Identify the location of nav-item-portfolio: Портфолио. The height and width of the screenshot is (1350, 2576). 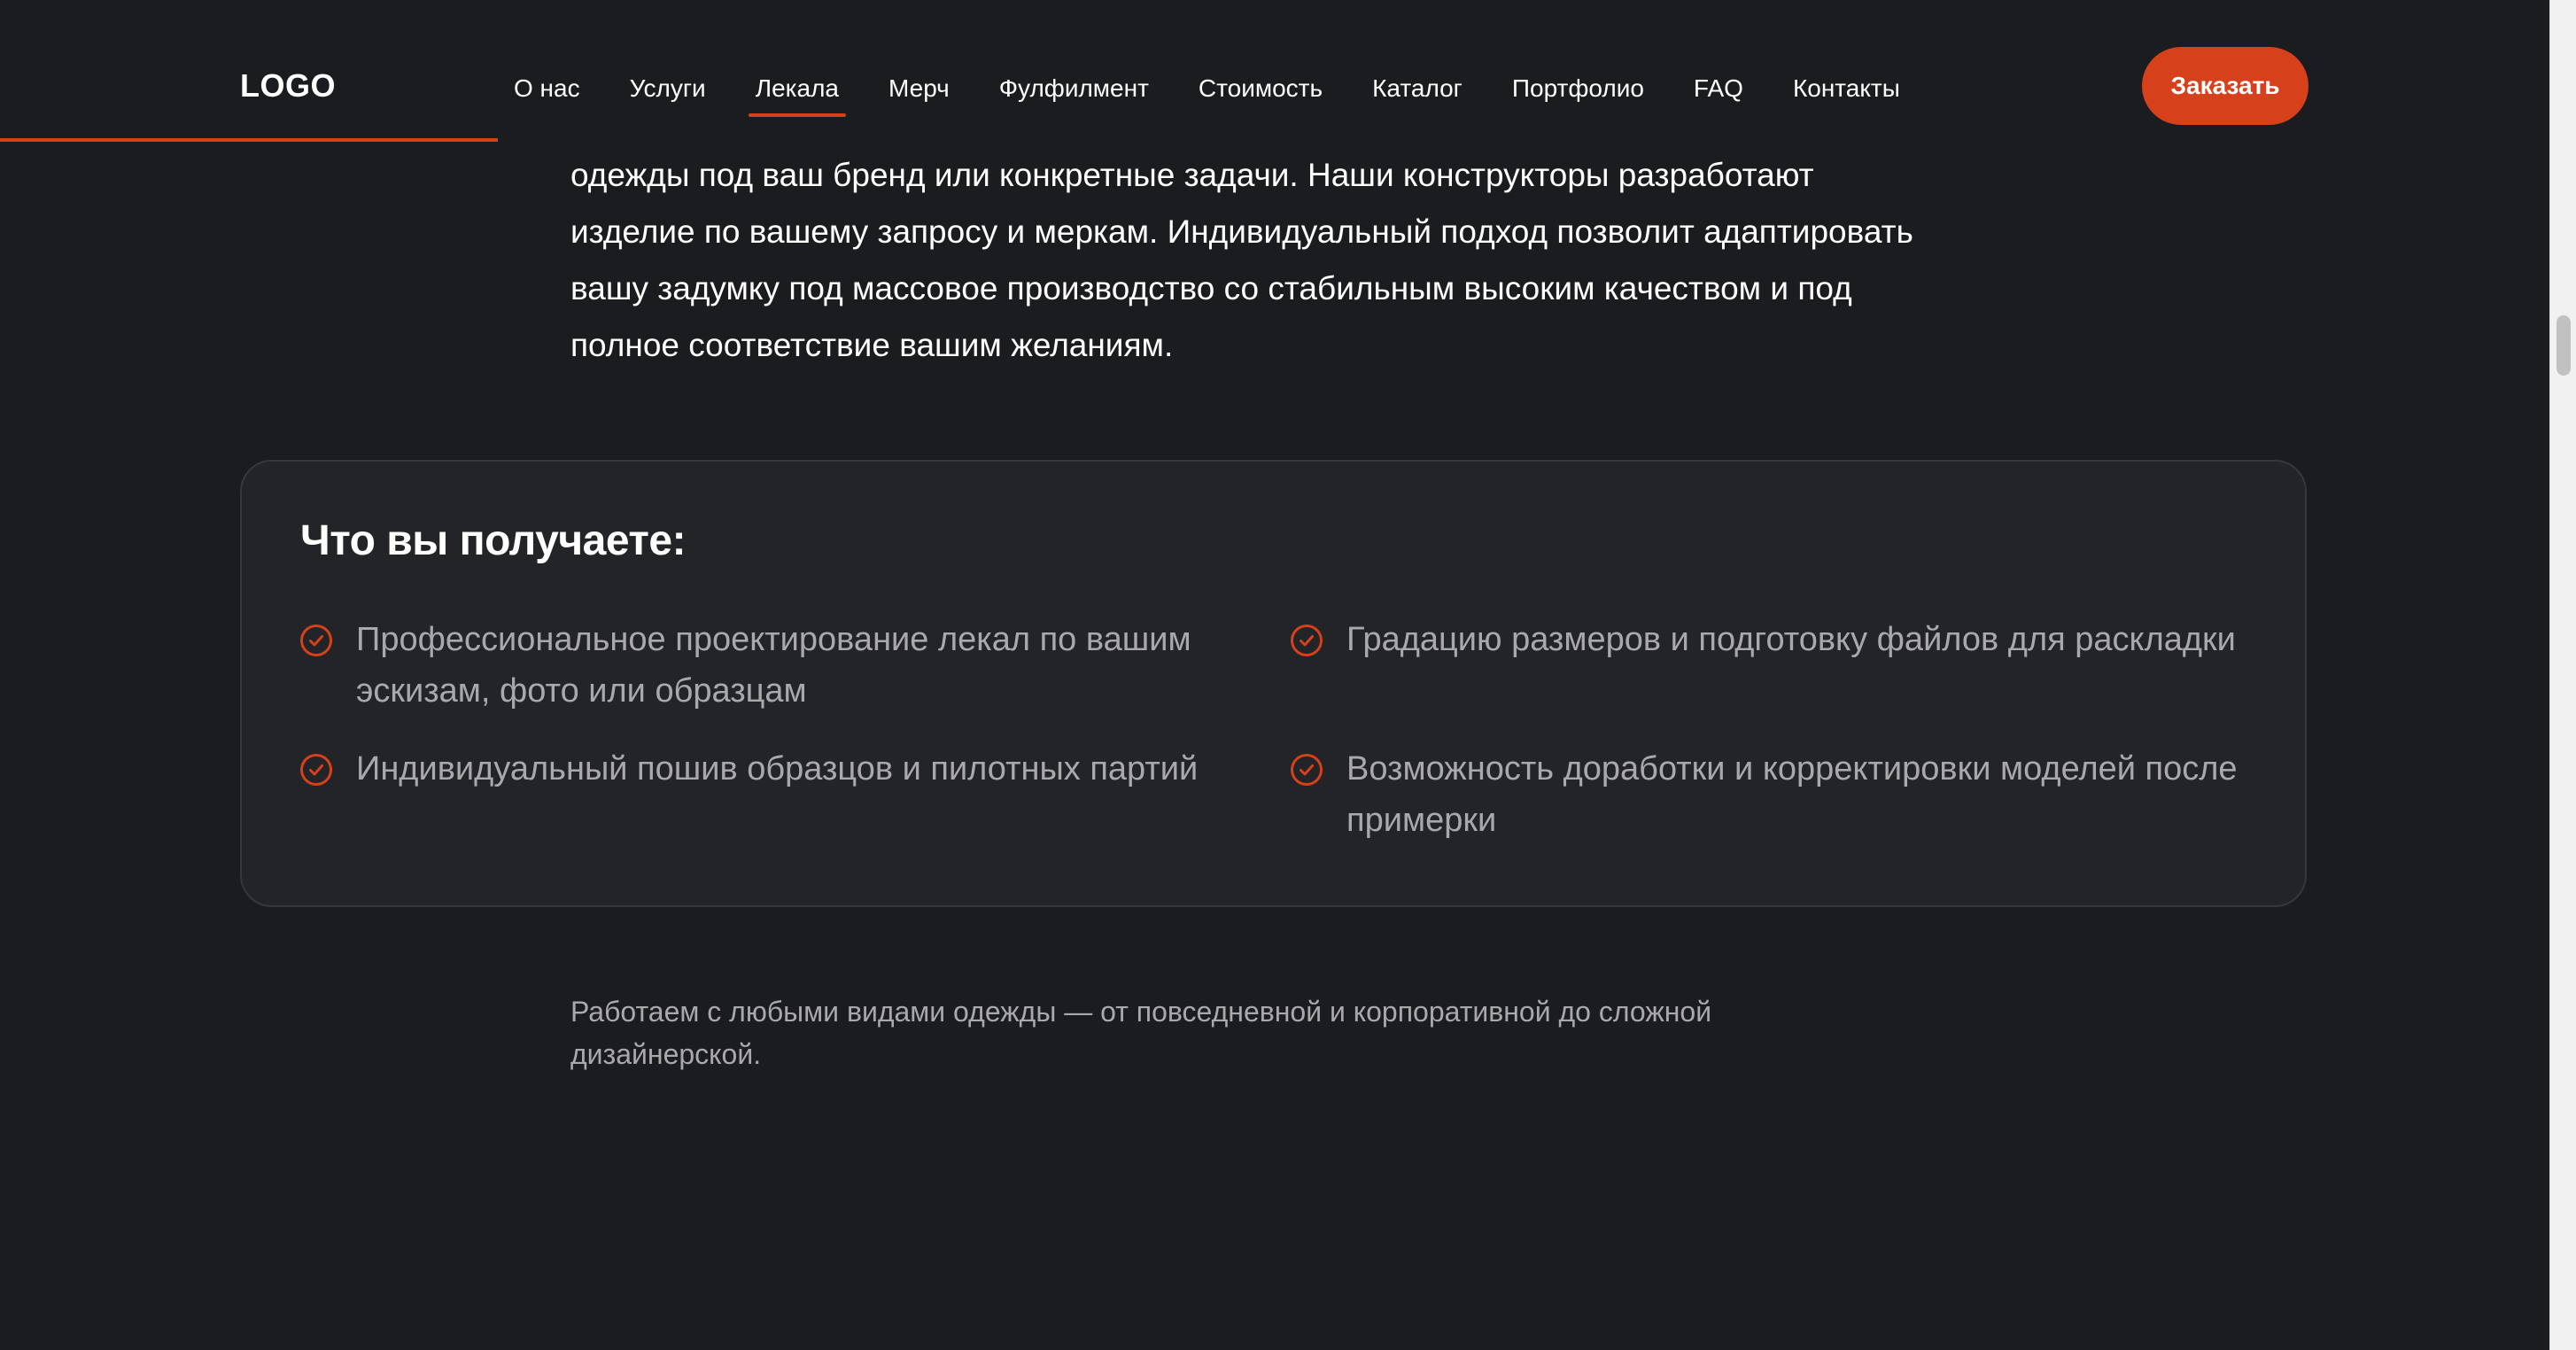
(1578, 88).